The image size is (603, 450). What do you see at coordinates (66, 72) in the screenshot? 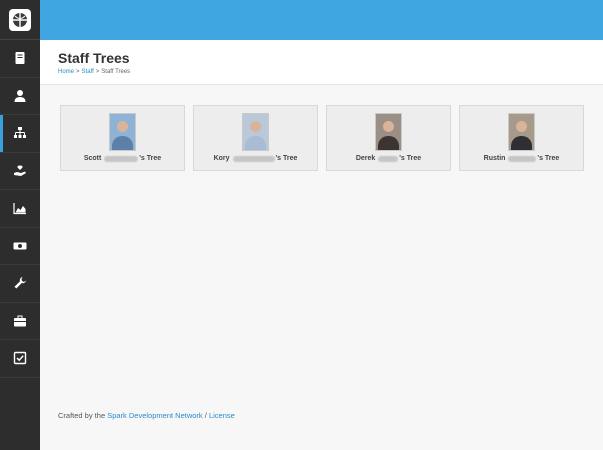
I see `breadcrumb-home: Home` at bounding box center [66, 72].